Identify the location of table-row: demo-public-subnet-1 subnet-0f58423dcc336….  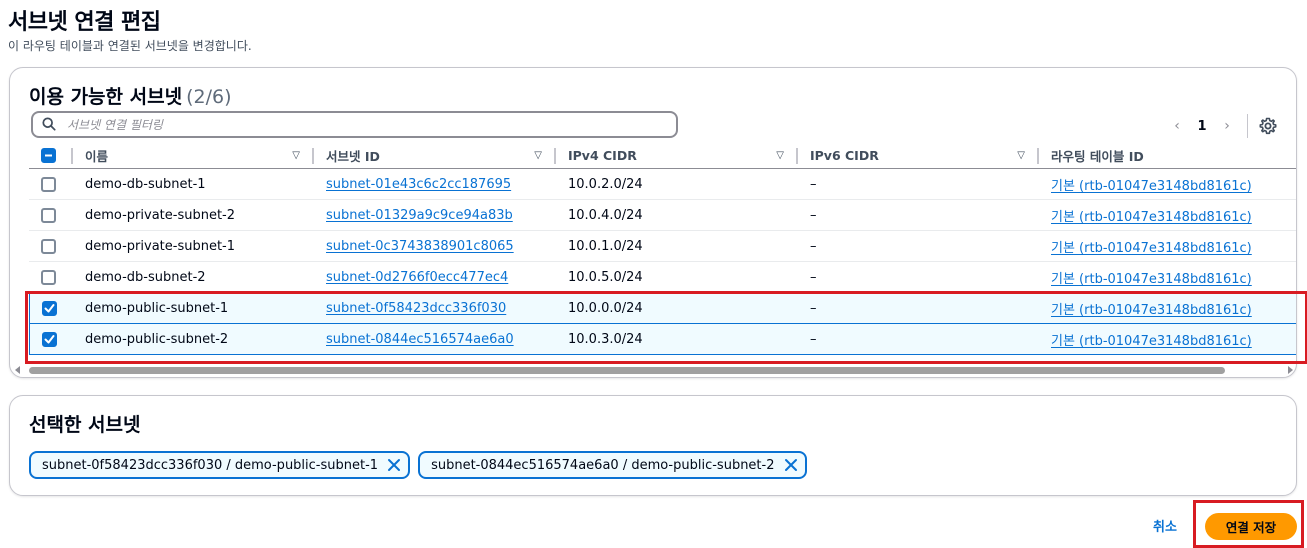
(662, 308).